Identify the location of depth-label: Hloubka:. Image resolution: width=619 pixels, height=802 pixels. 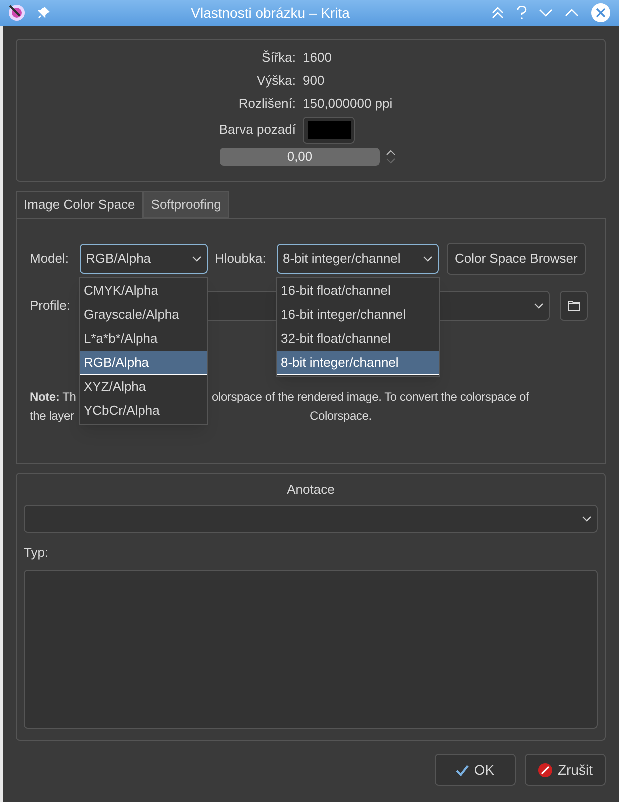
(241, 259).